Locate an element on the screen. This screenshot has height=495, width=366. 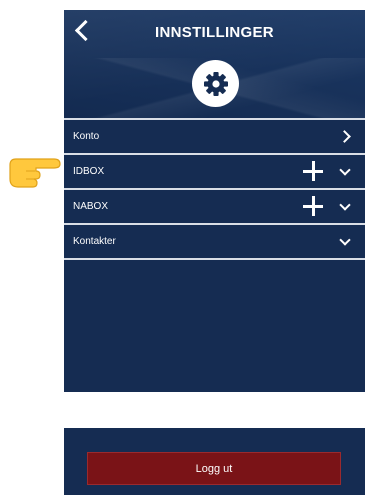
gear-icon is located at coordinates (215, 83).